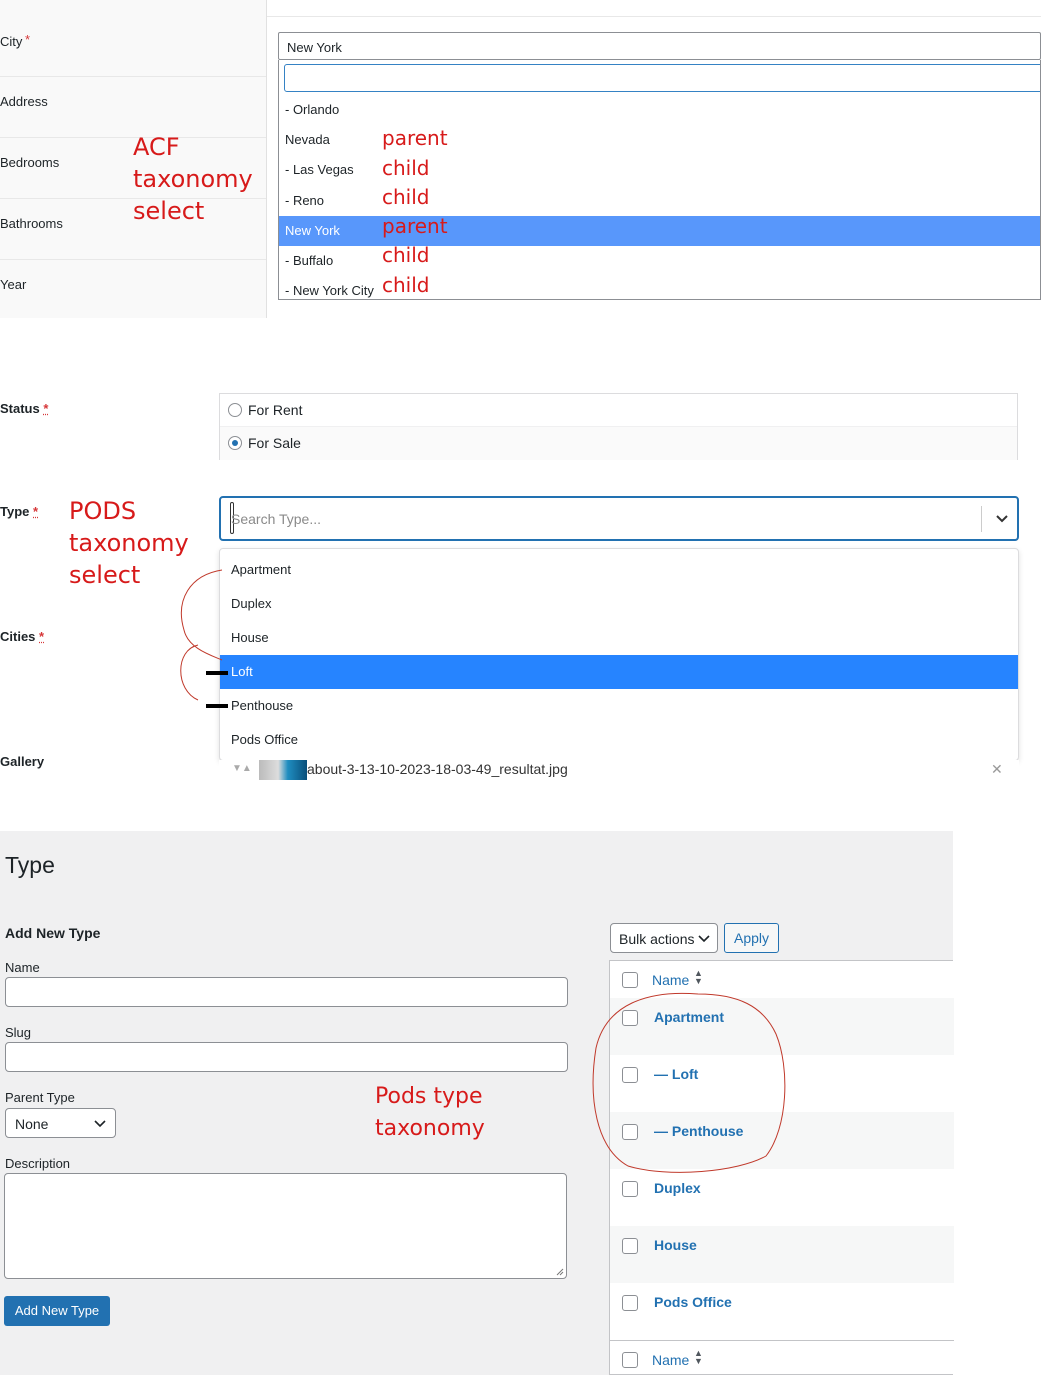 This screenshot has width=1041, height=1377. I want to click on taxonomy-annotation: Pods type taxonomy, so click(430, 1113).